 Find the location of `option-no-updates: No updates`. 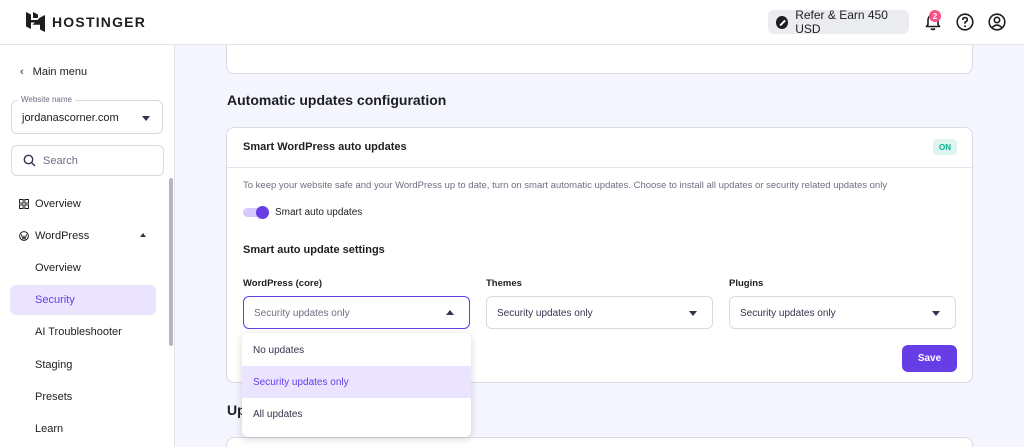

option-no-updates: No updates is located at coordinates (356, 350).